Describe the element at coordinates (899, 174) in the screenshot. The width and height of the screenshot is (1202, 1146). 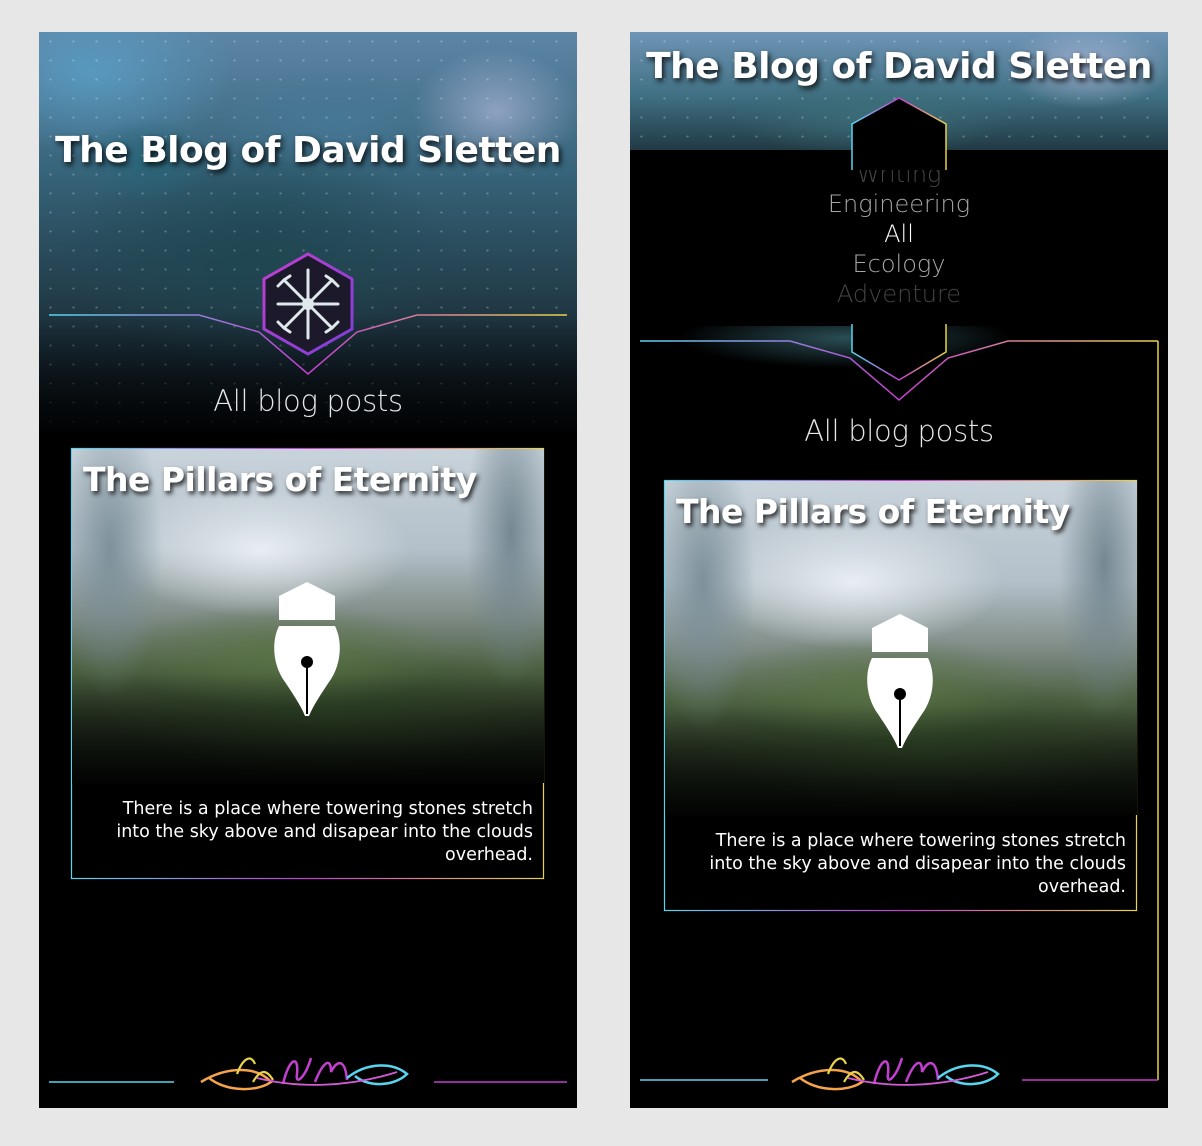
I see `category-writing: Writing` at that location.